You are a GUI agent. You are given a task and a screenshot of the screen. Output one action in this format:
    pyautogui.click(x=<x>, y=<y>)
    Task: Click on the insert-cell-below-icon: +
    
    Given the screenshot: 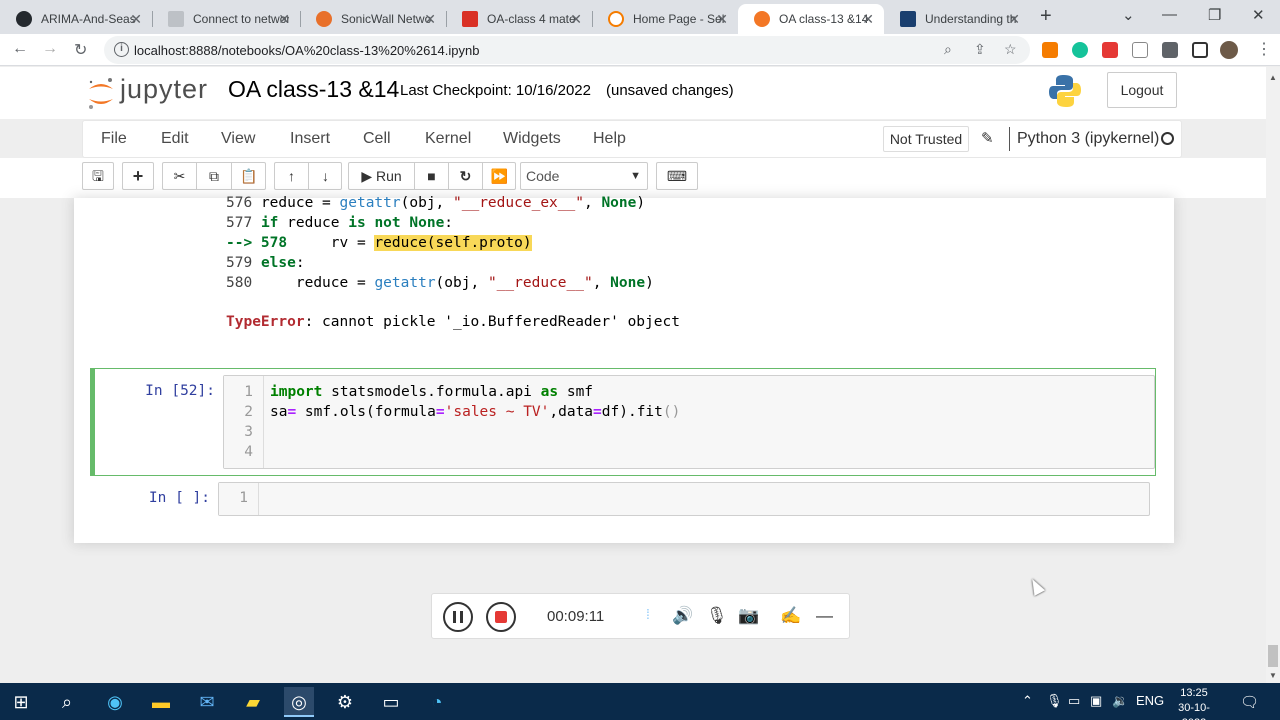 What is the action you would take?
    pyautogui.click(x=138, y=176)
    